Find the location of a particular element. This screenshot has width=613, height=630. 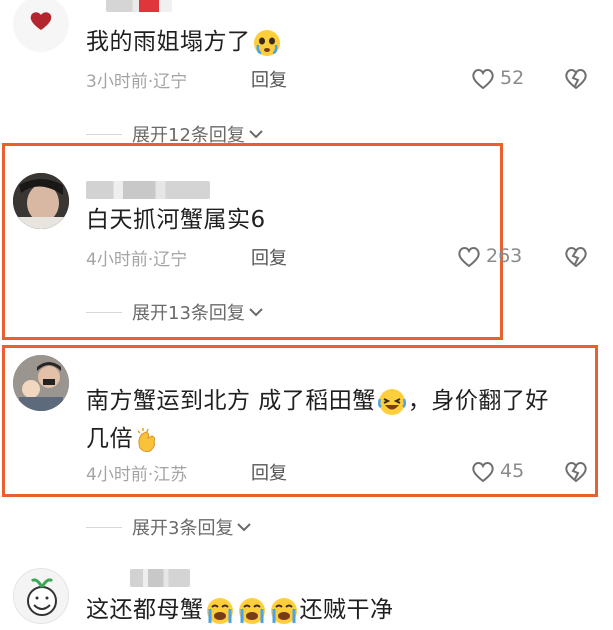

laughing-crying-face-emoji is located at coordinates (391, 401).